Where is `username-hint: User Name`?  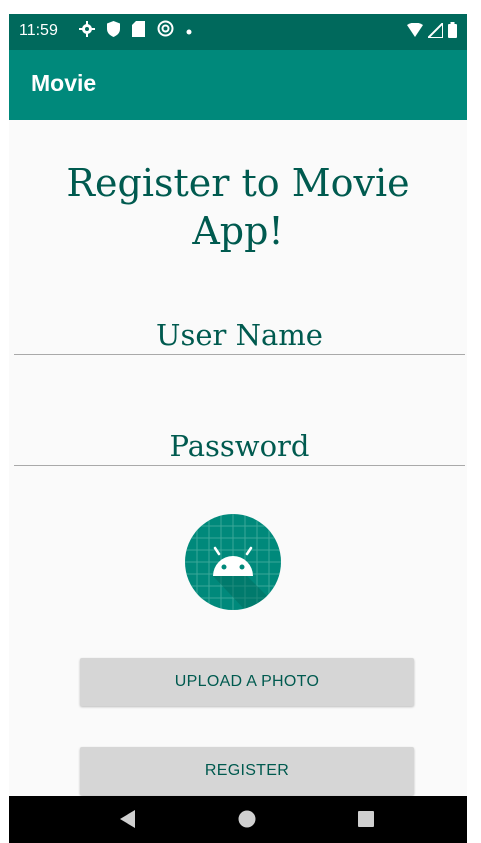 username-hint: User Name is located at coordinates (239, 335).